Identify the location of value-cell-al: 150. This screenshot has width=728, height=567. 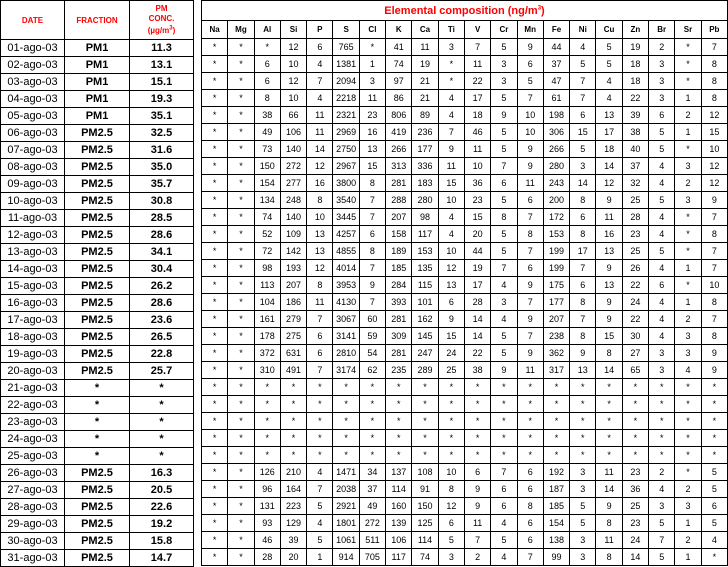
(267, 166).